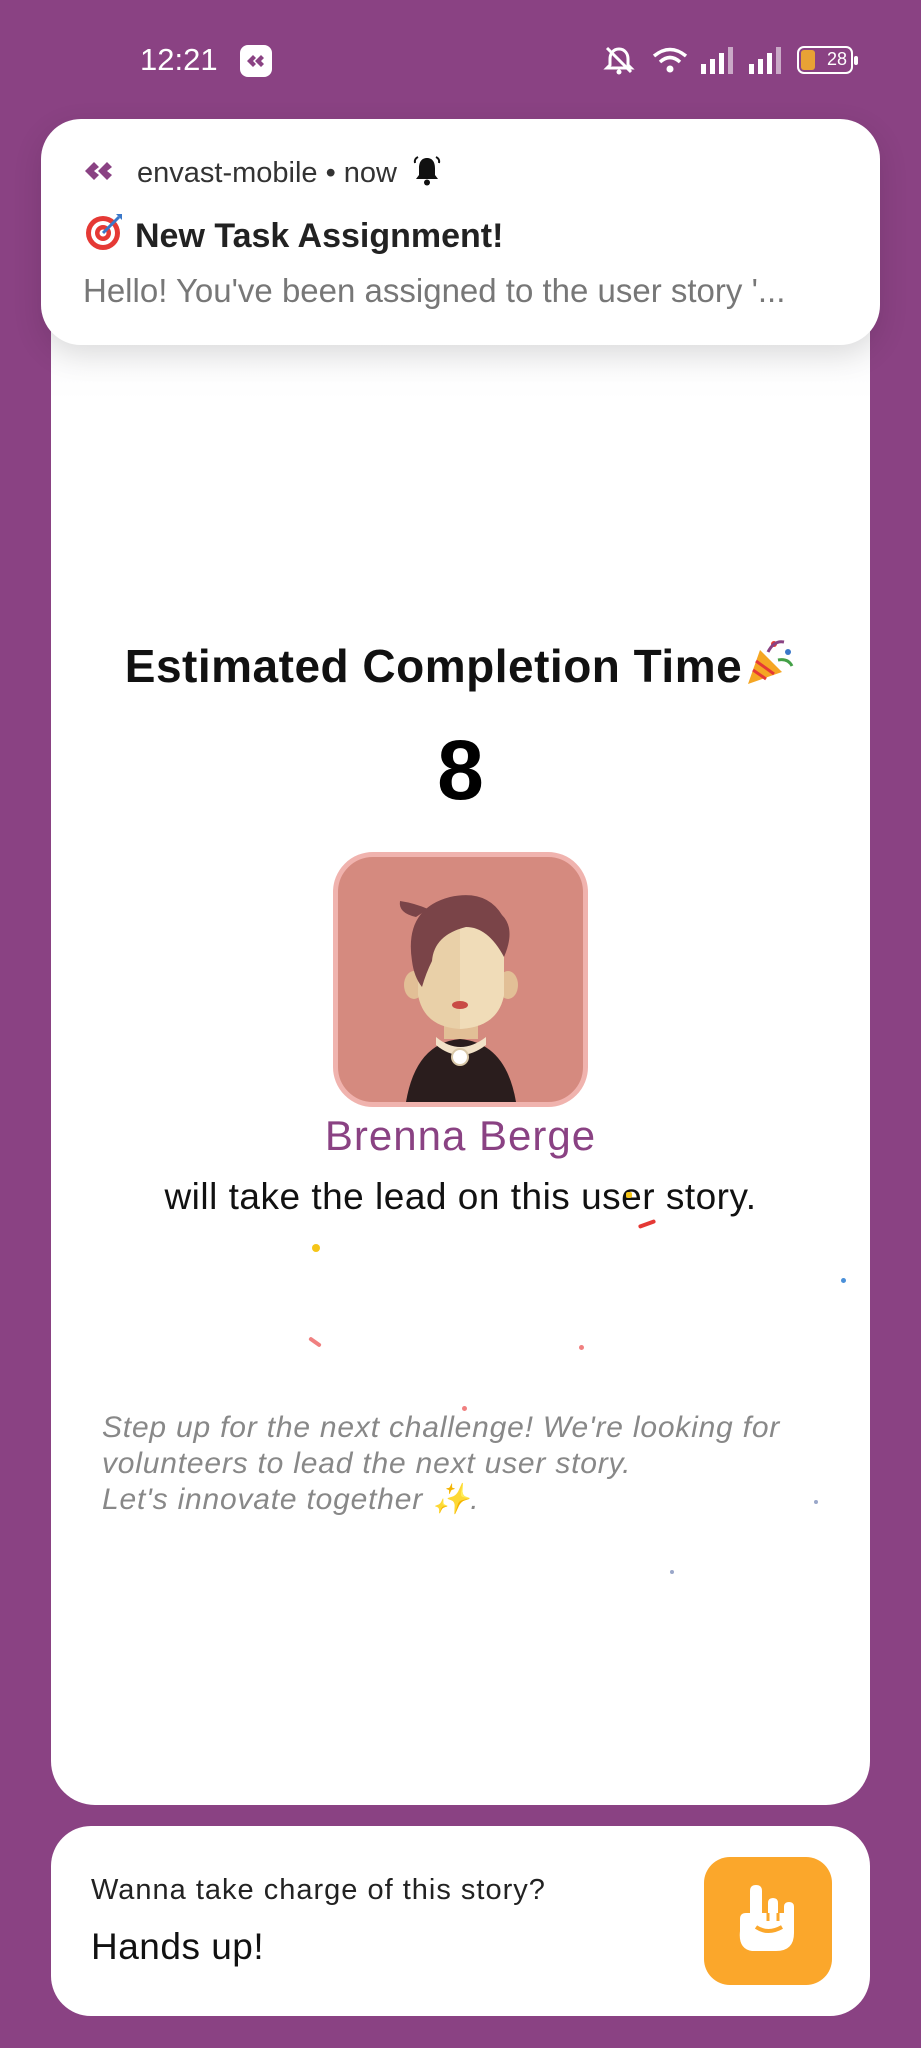 The width and height of the screenshot is (921, 2048). I want to click on status-time: 12:21, so click(179, 59).